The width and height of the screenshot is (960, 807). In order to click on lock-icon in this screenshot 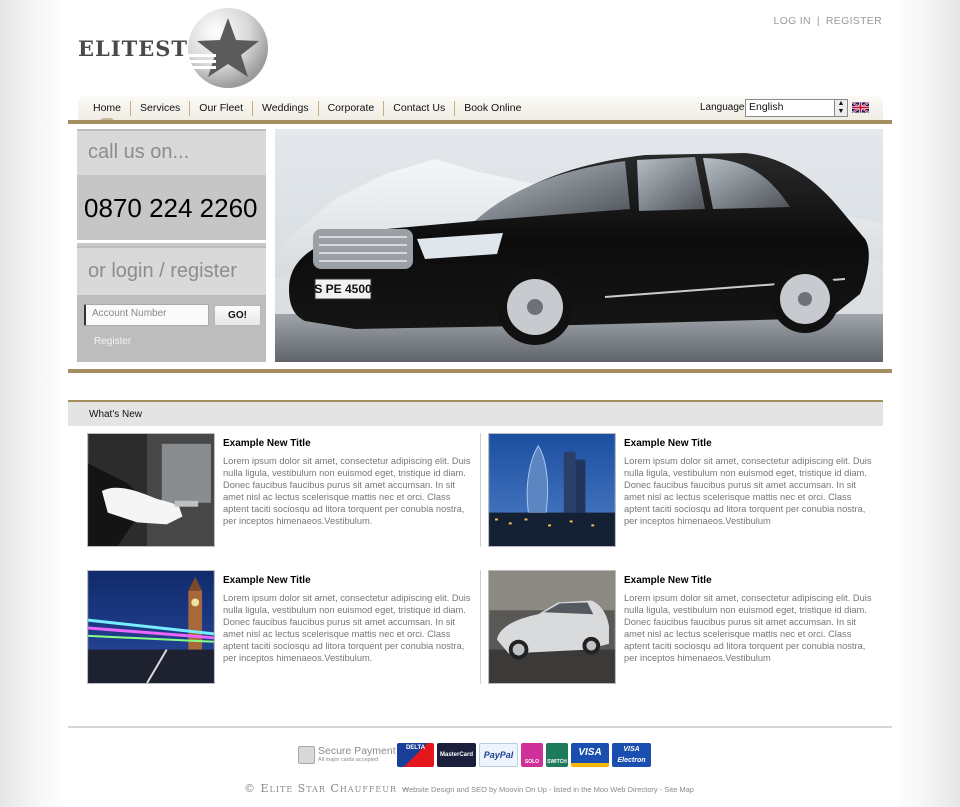, I will do `click(306, 755)`.